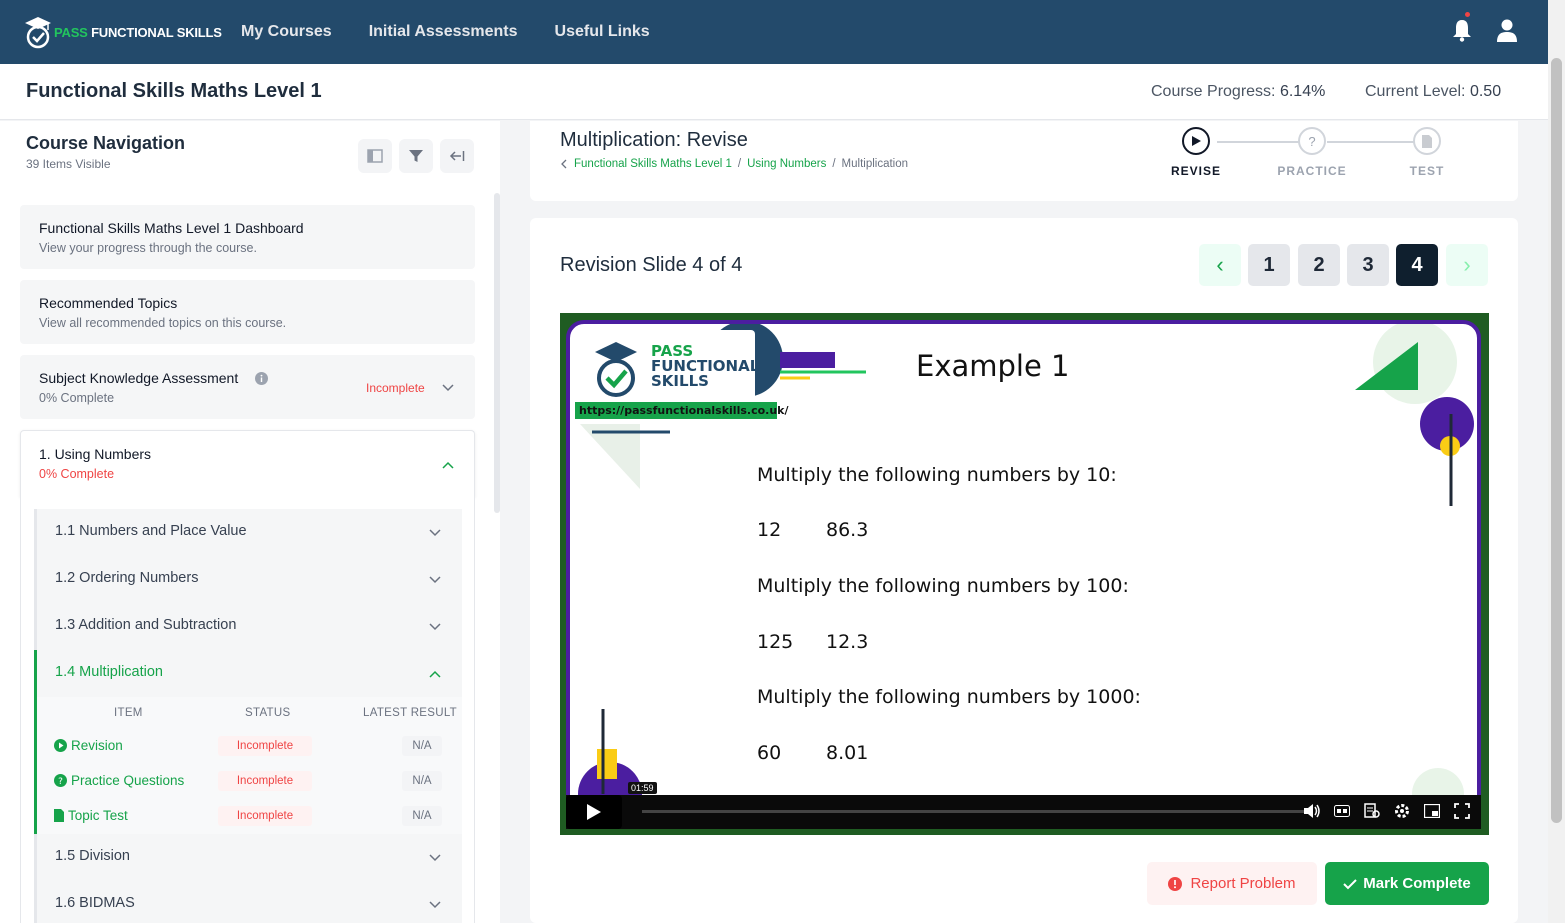 This screenshot has width=1565, height=923. I want to click on topic-1-3: 1.3 Addition and Subtraction, so click(248, 626).